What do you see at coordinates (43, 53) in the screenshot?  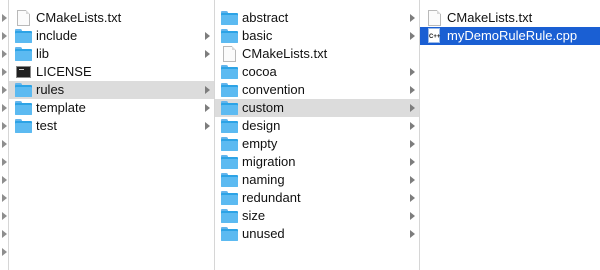 I see `item-label: lib` at bounding box center [43, 53].